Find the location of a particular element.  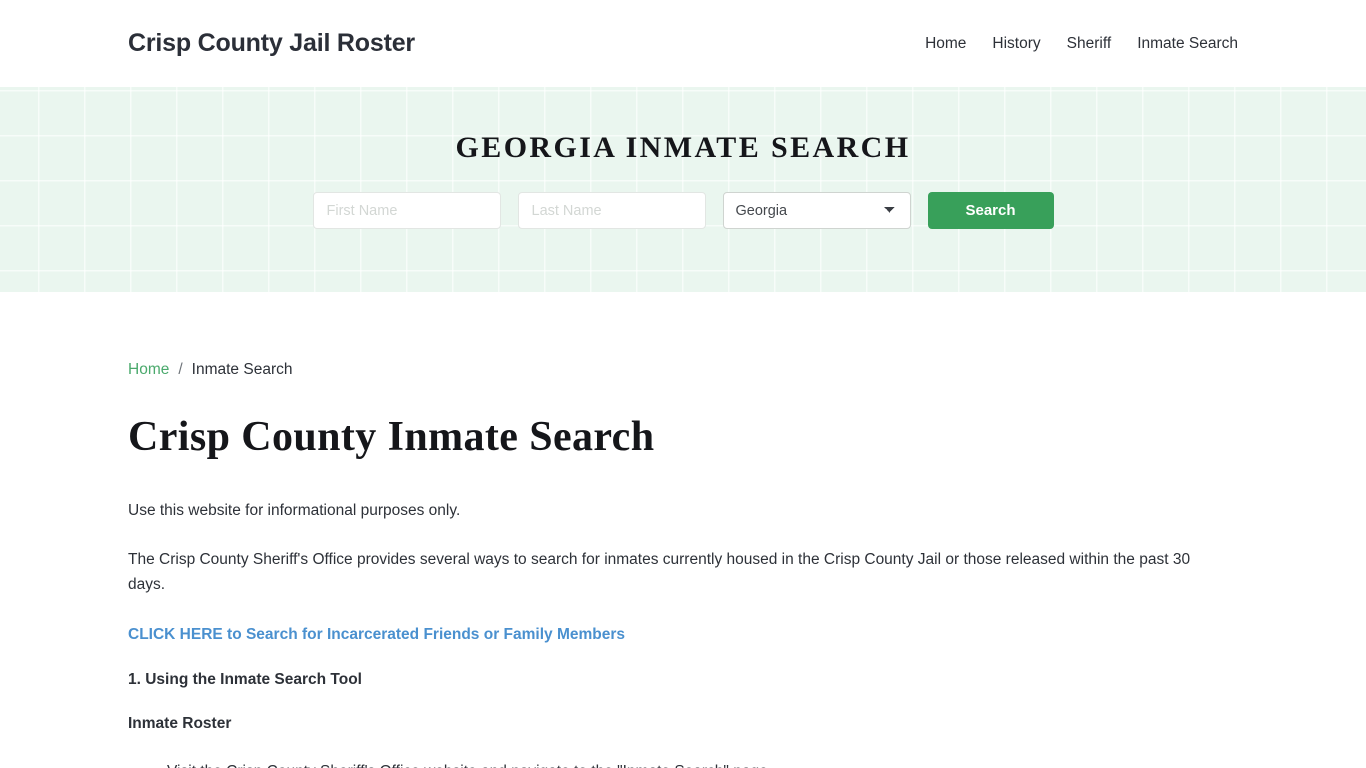

last-name-input is located at coordinates (611, 210).